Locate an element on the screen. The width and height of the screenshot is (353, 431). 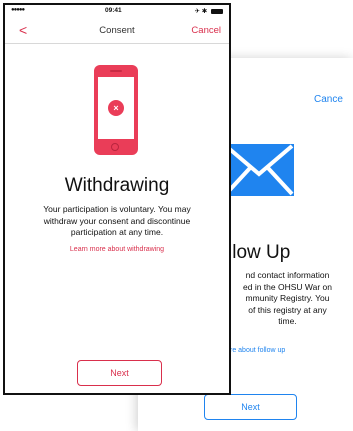
navigation-bar: < Consent Cancel is located at coordinates (117, 31).